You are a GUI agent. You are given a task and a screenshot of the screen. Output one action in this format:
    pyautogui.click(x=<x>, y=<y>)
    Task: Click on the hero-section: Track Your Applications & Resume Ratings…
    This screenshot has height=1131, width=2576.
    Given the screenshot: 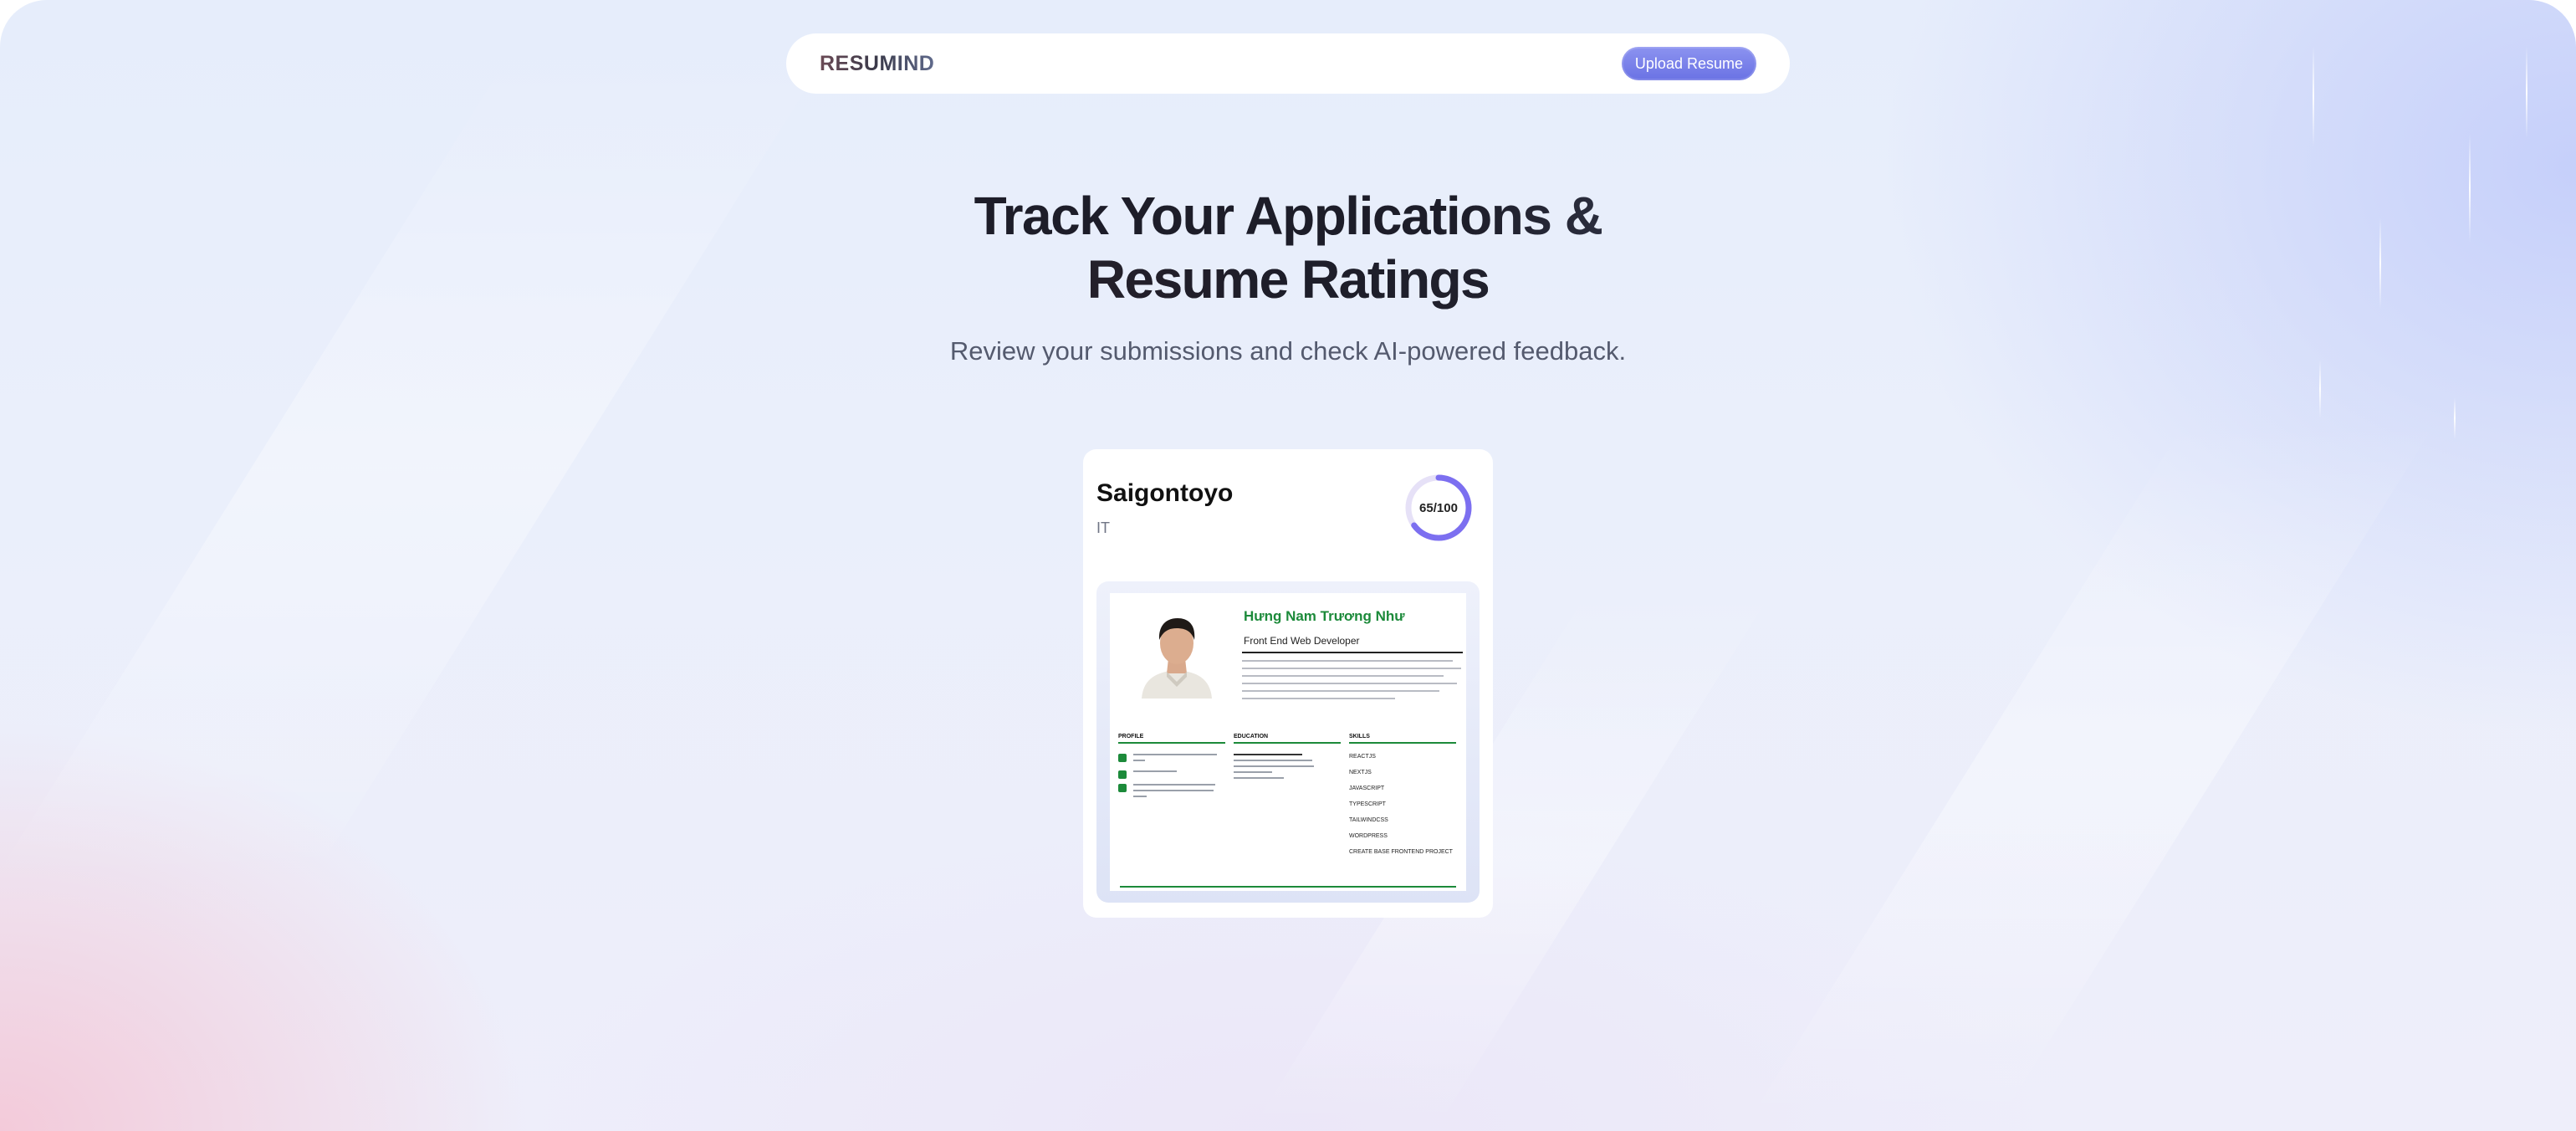 What is the action you would take?
    pyautogui.click(x=1288, y=275)
    